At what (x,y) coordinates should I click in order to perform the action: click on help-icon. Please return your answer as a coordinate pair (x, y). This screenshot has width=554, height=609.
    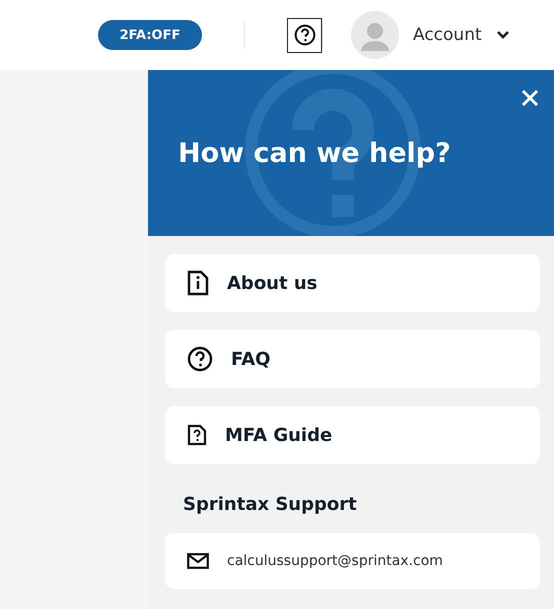
    Looking at the image, I should click on (305, 35).